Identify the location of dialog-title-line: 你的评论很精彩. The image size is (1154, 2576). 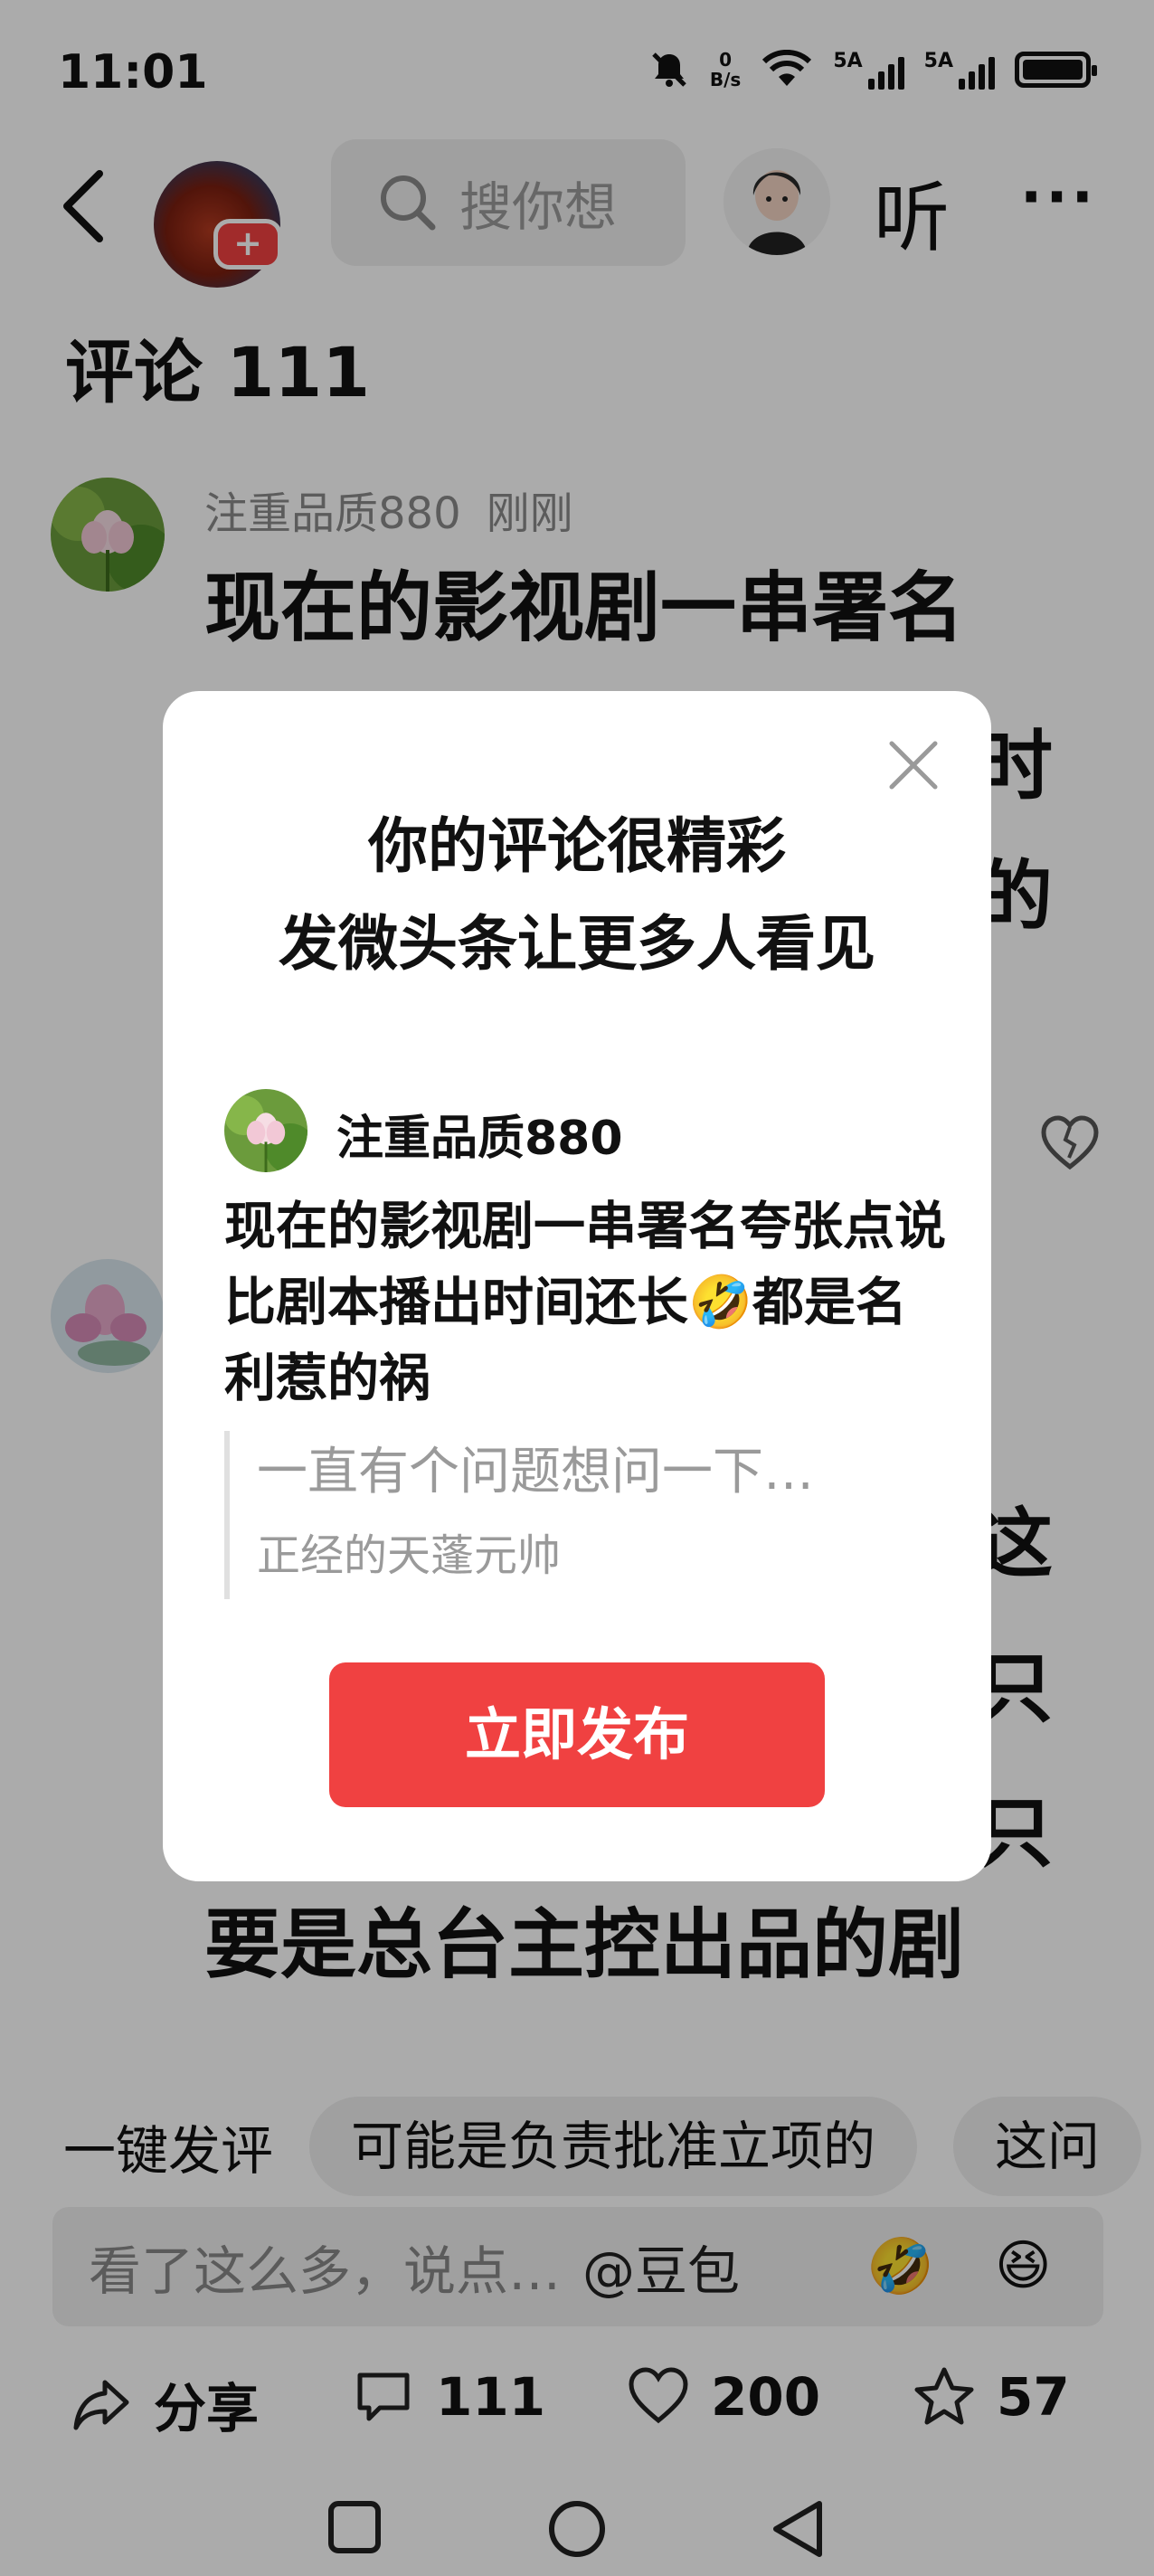
(577, 846).